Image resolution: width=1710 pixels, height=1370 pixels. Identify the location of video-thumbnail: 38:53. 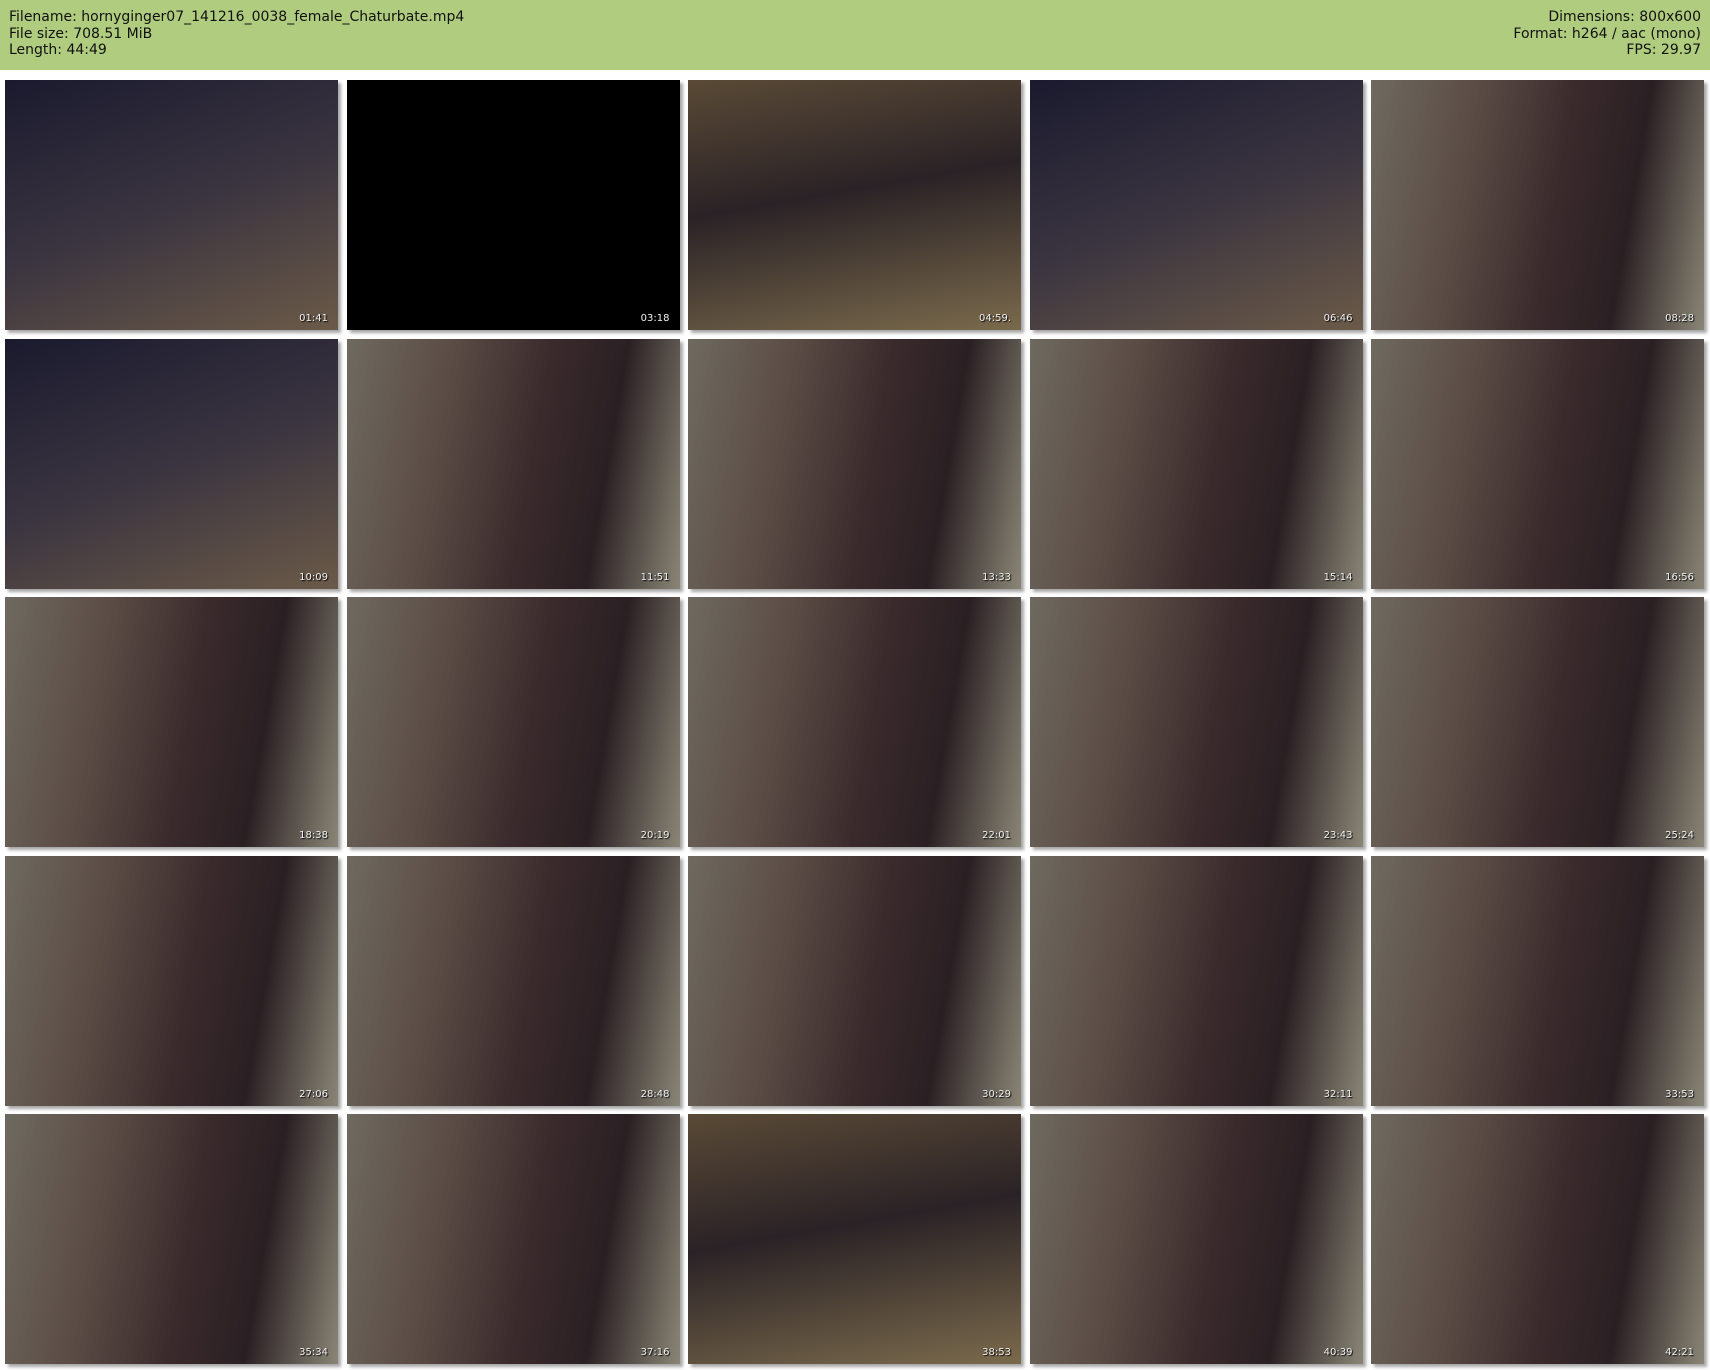
(854, 1239).